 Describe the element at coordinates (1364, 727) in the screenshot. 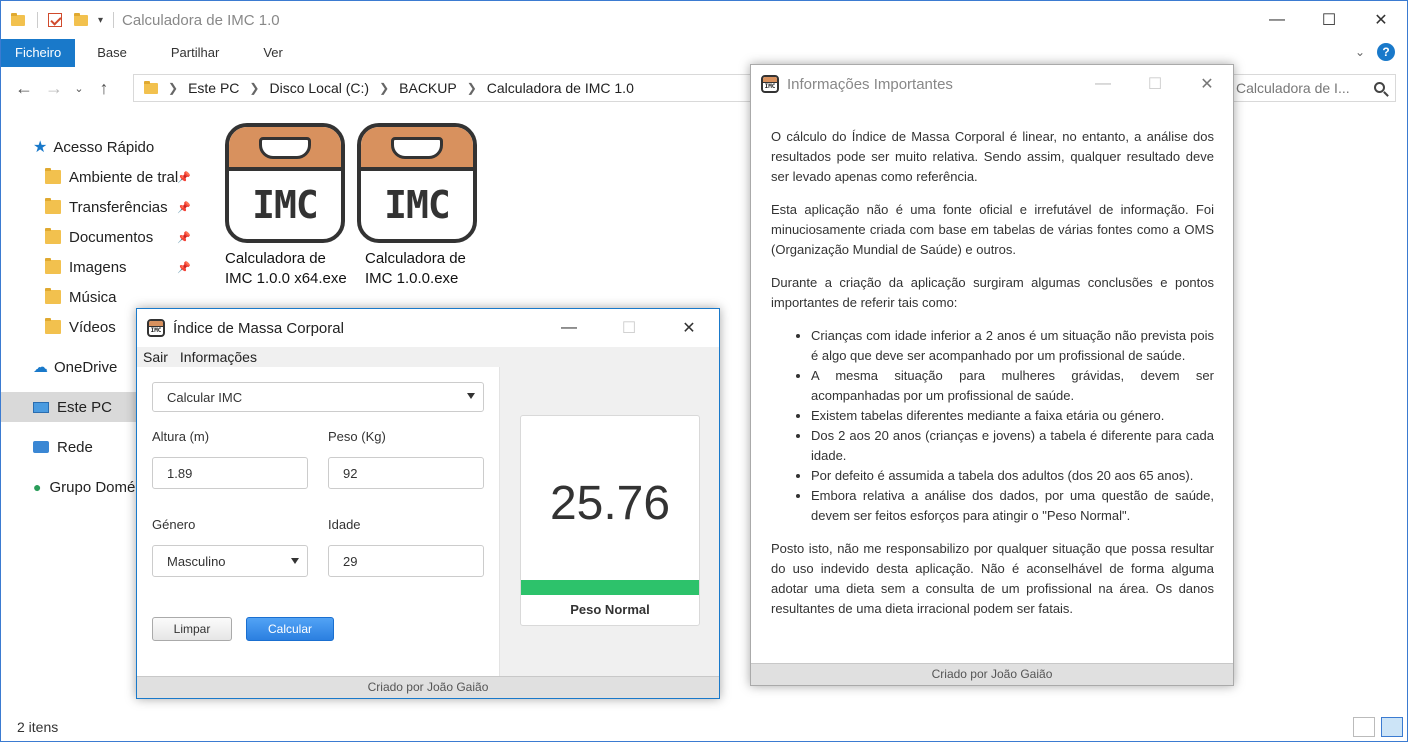

I see `details-view-icon` at that location.